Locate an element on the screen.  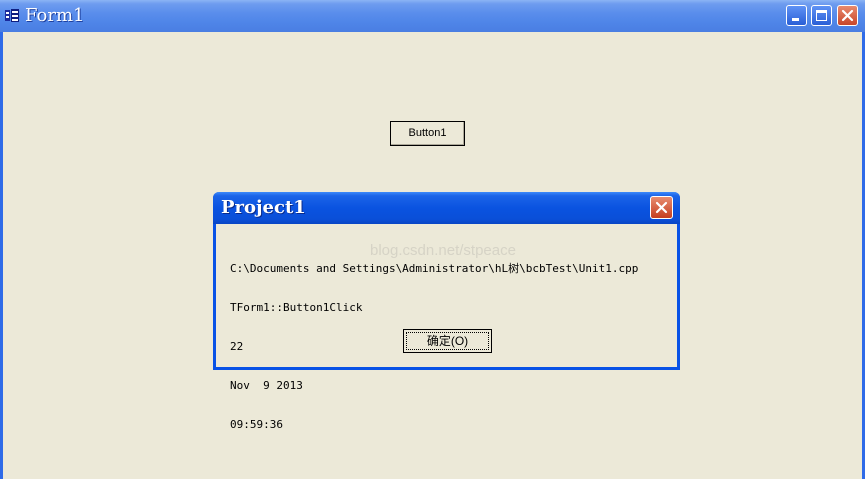
minimize-button is located at coordinates (796, 15).